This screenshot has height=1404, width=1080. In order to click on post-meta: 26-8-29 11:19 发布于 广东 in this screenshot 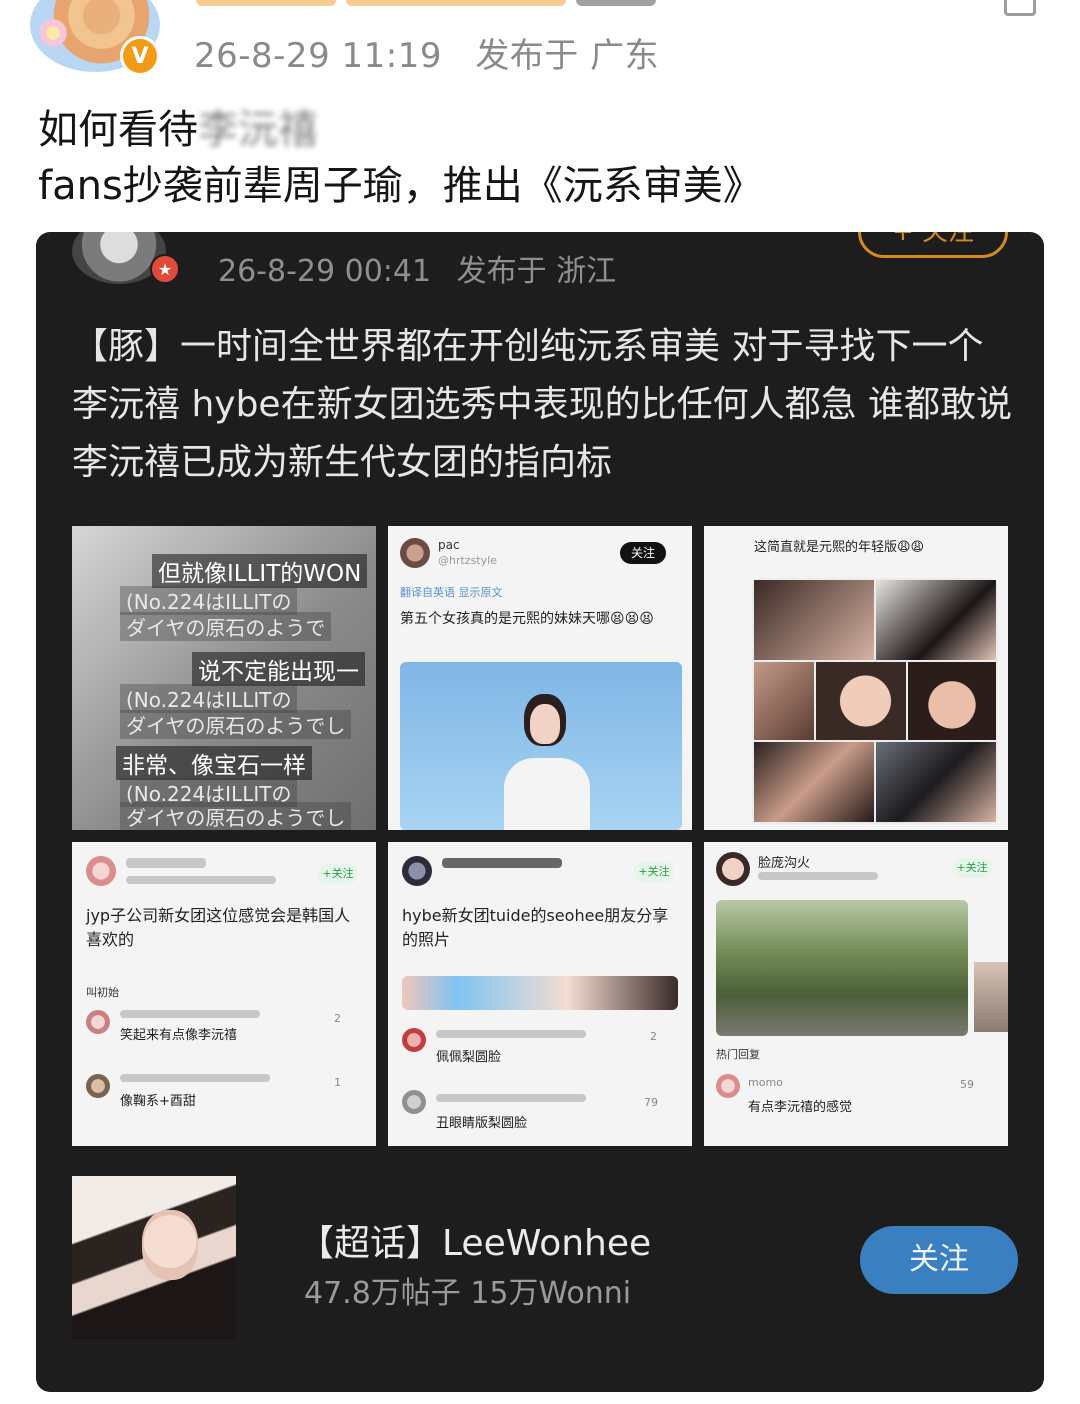, I will do `click(437, 52)`.